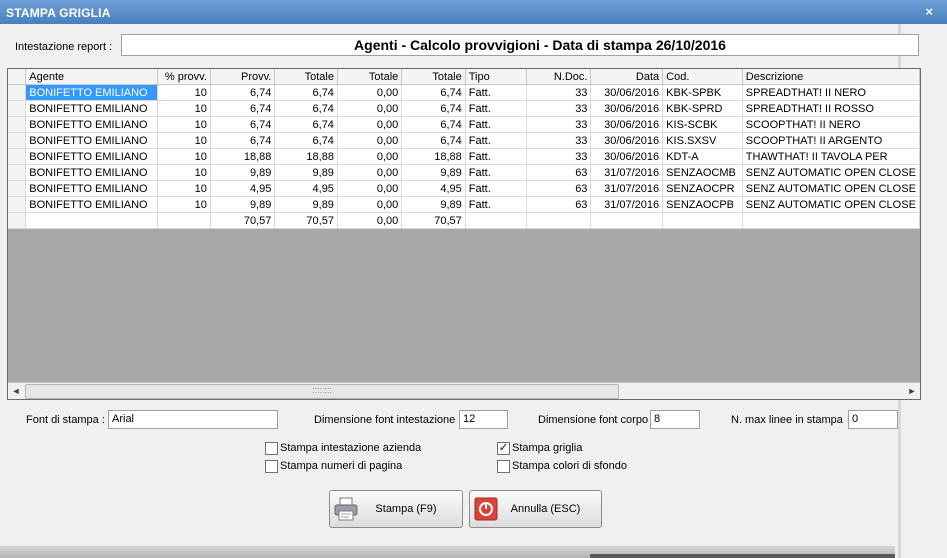 Image resolution: width=947 pixels, height=558 pixels. What do you see at coordinates (702, 77) in the screenshot?
I see `column-header: Cod.` at bounding box center [702, 77].